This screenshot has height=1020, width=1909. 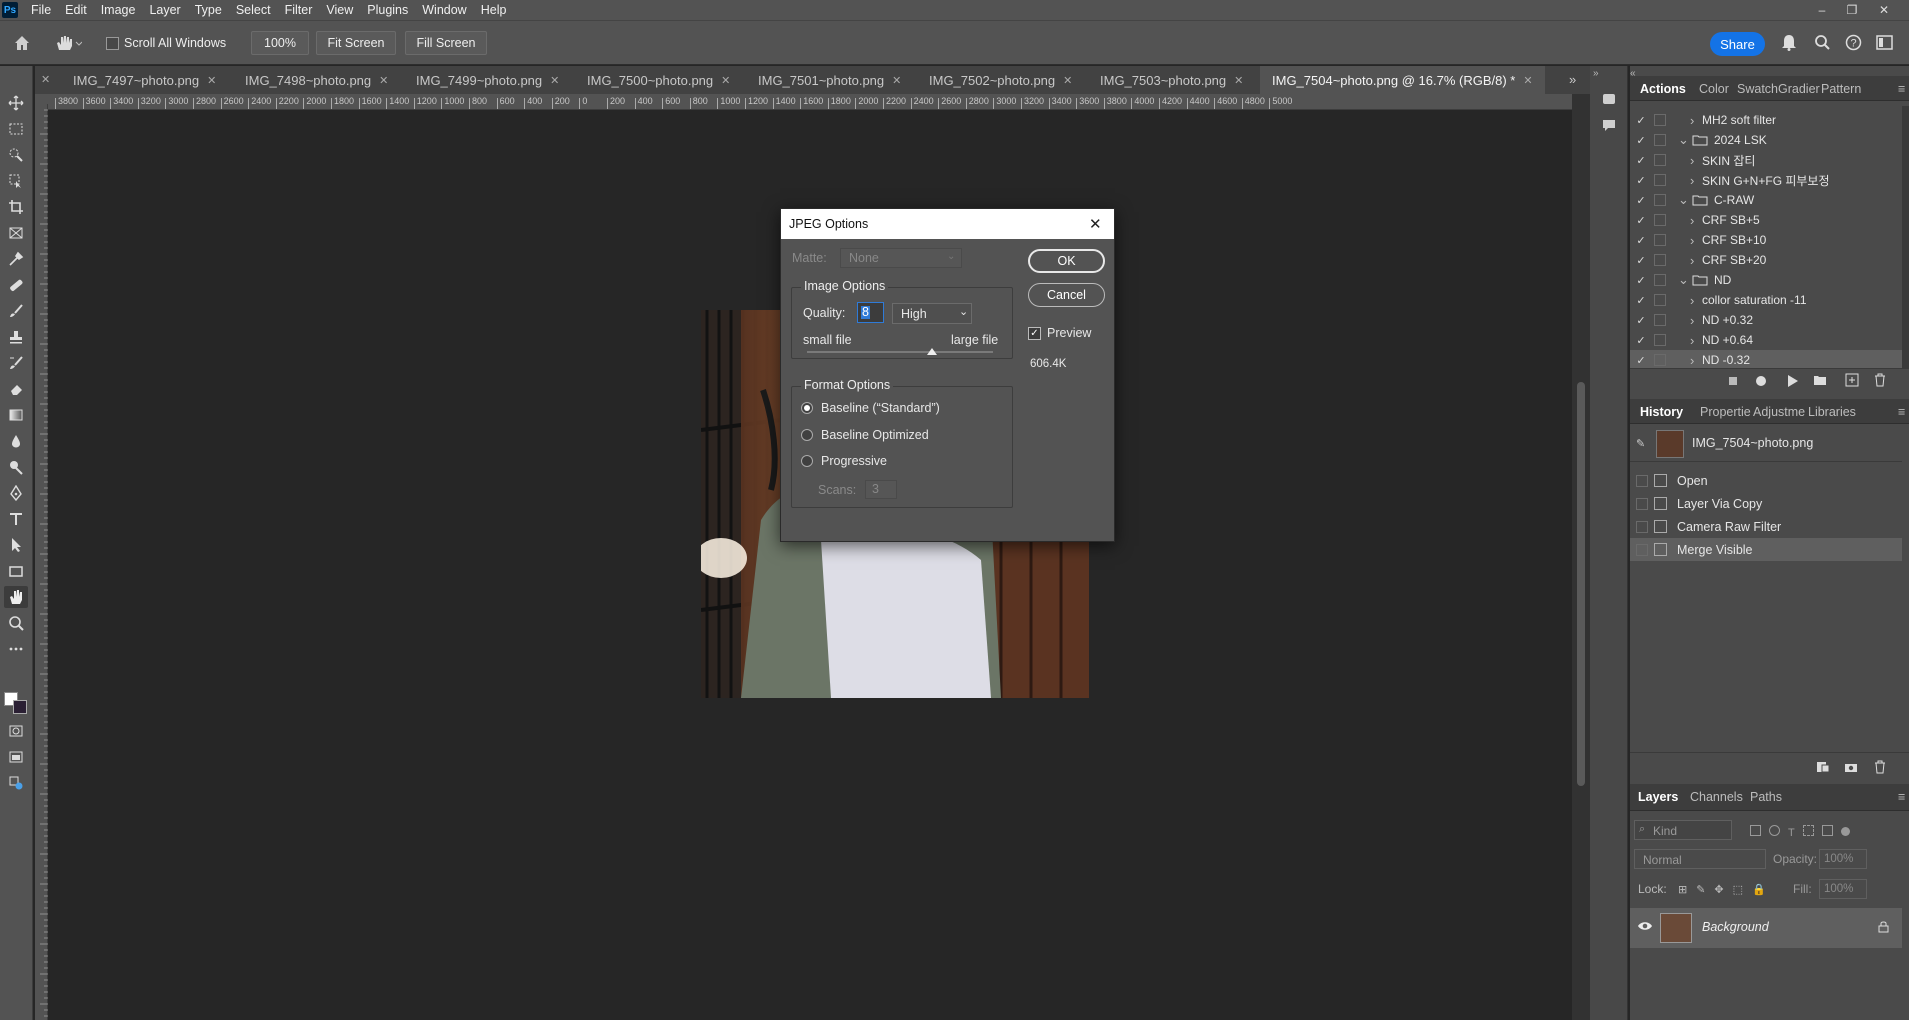 I want to click on menu-help: Help, so click(x=494, y=10).